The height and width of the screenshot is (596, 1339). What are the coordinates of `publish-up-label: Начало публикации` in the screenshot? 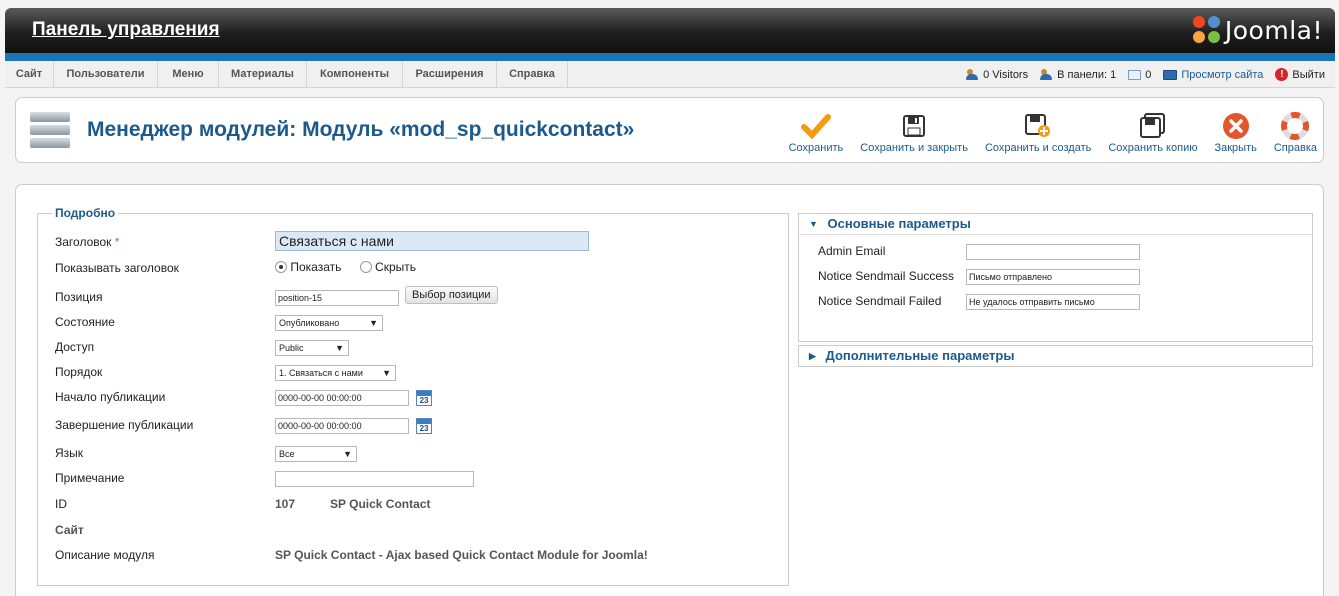 It's located at (110, 397).